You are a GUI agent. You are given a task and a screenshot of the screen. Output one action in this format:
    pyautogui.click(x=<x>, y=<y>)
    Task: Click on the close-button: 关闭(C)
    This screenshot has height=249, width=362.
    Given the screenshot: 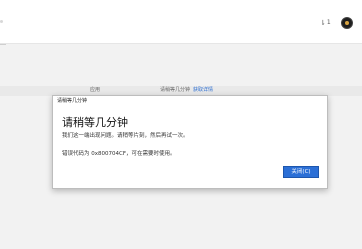 What is the action you would take?
    pyautogui.click(x=301, y=172)
    